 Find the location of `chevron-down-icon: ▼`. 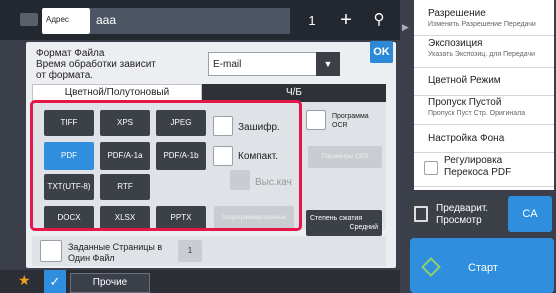

chevron-down-icon: ▼ is located at coordinates (328, 64).